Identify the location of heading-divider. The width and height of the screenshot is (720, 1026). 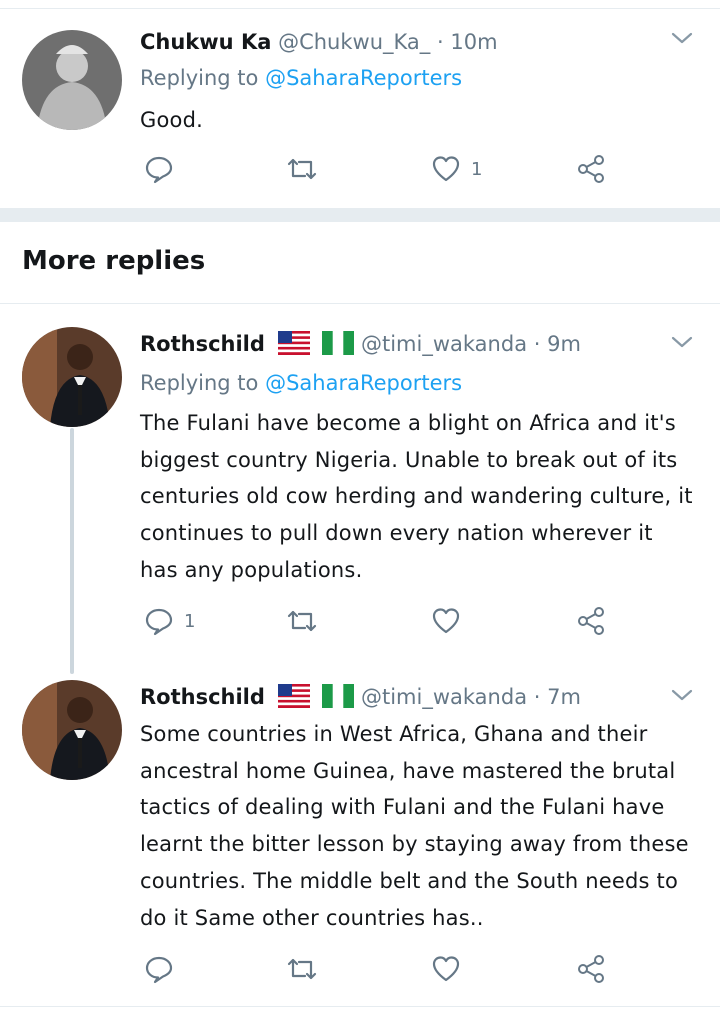
(360, 303).